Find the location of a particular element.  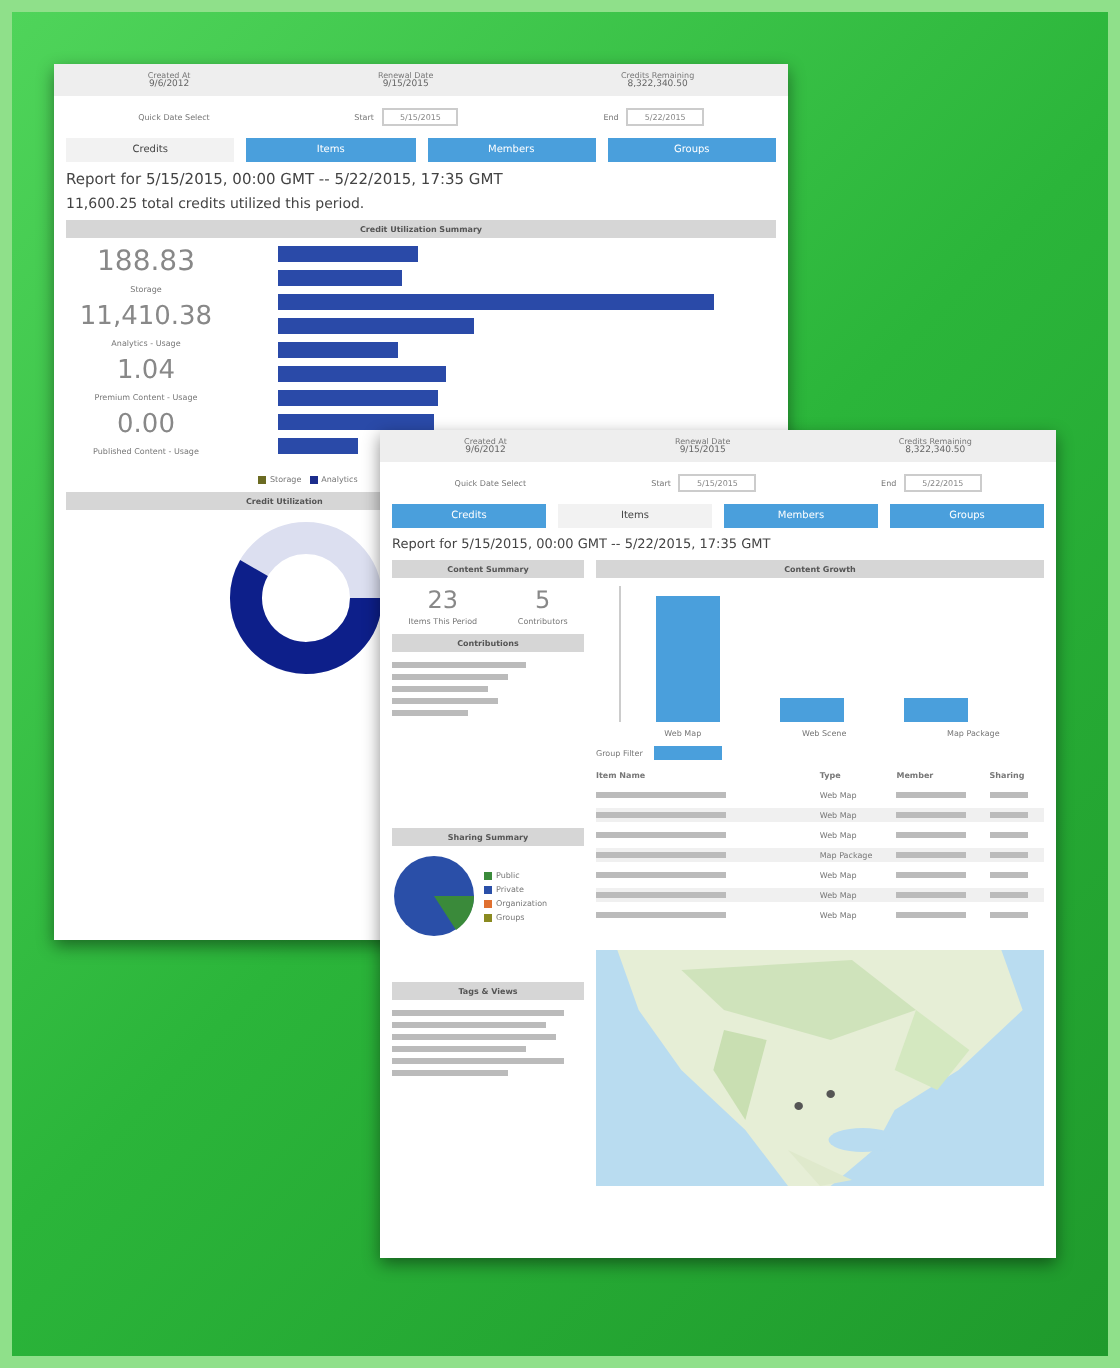

pie-chart-drawing is located at coordinates (434, 896).